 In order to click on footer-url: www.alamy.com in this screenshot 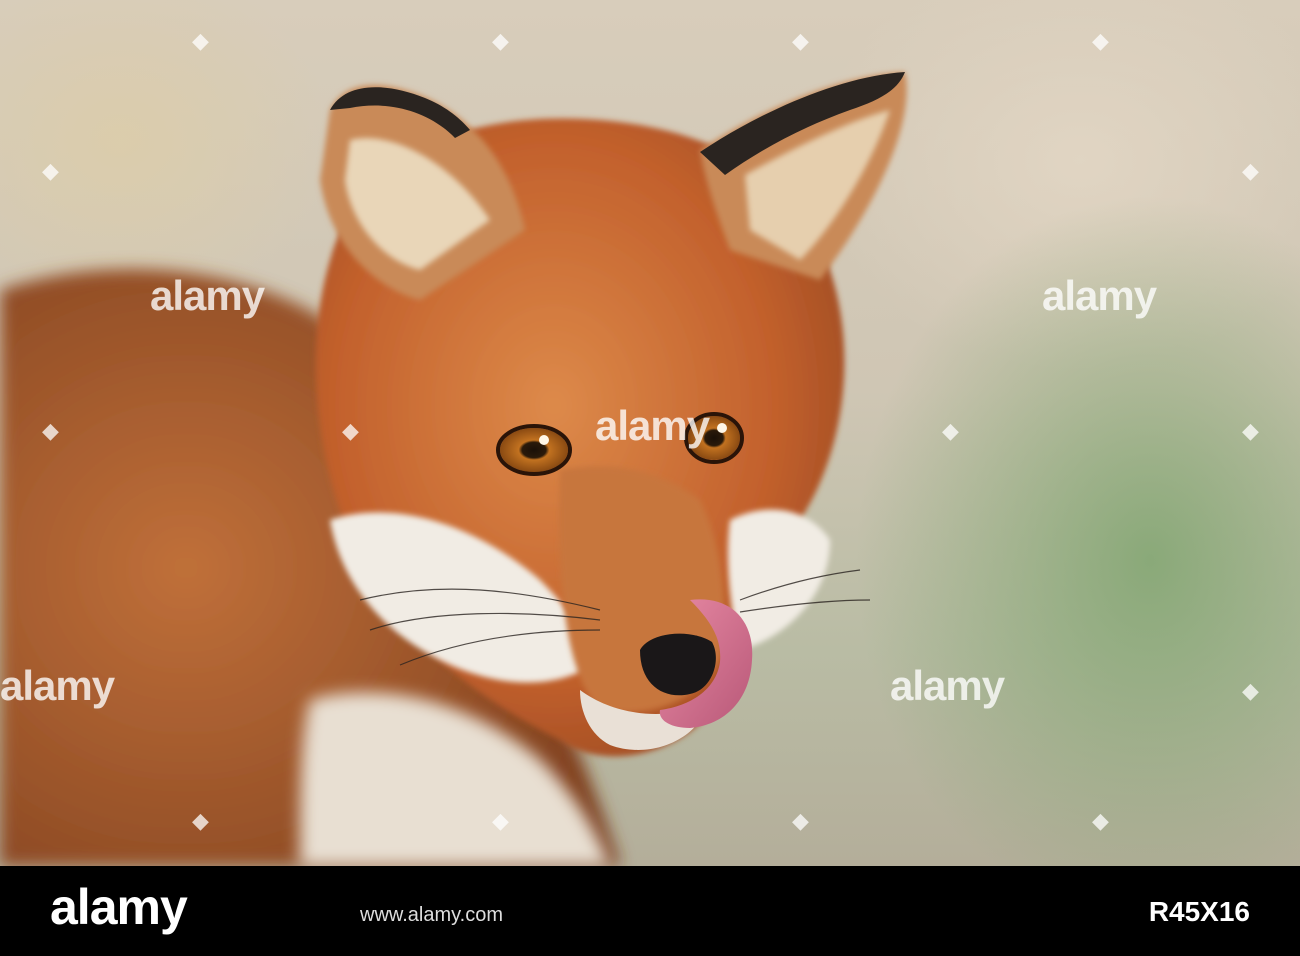, I will do `click(431, 915)`.